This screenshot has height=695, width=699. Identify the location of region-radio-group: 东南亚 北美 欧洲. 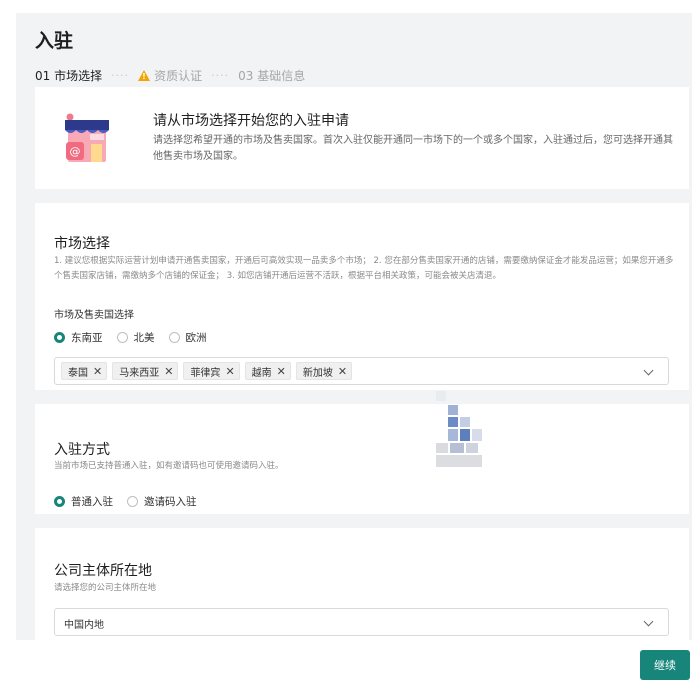
(137, 337).